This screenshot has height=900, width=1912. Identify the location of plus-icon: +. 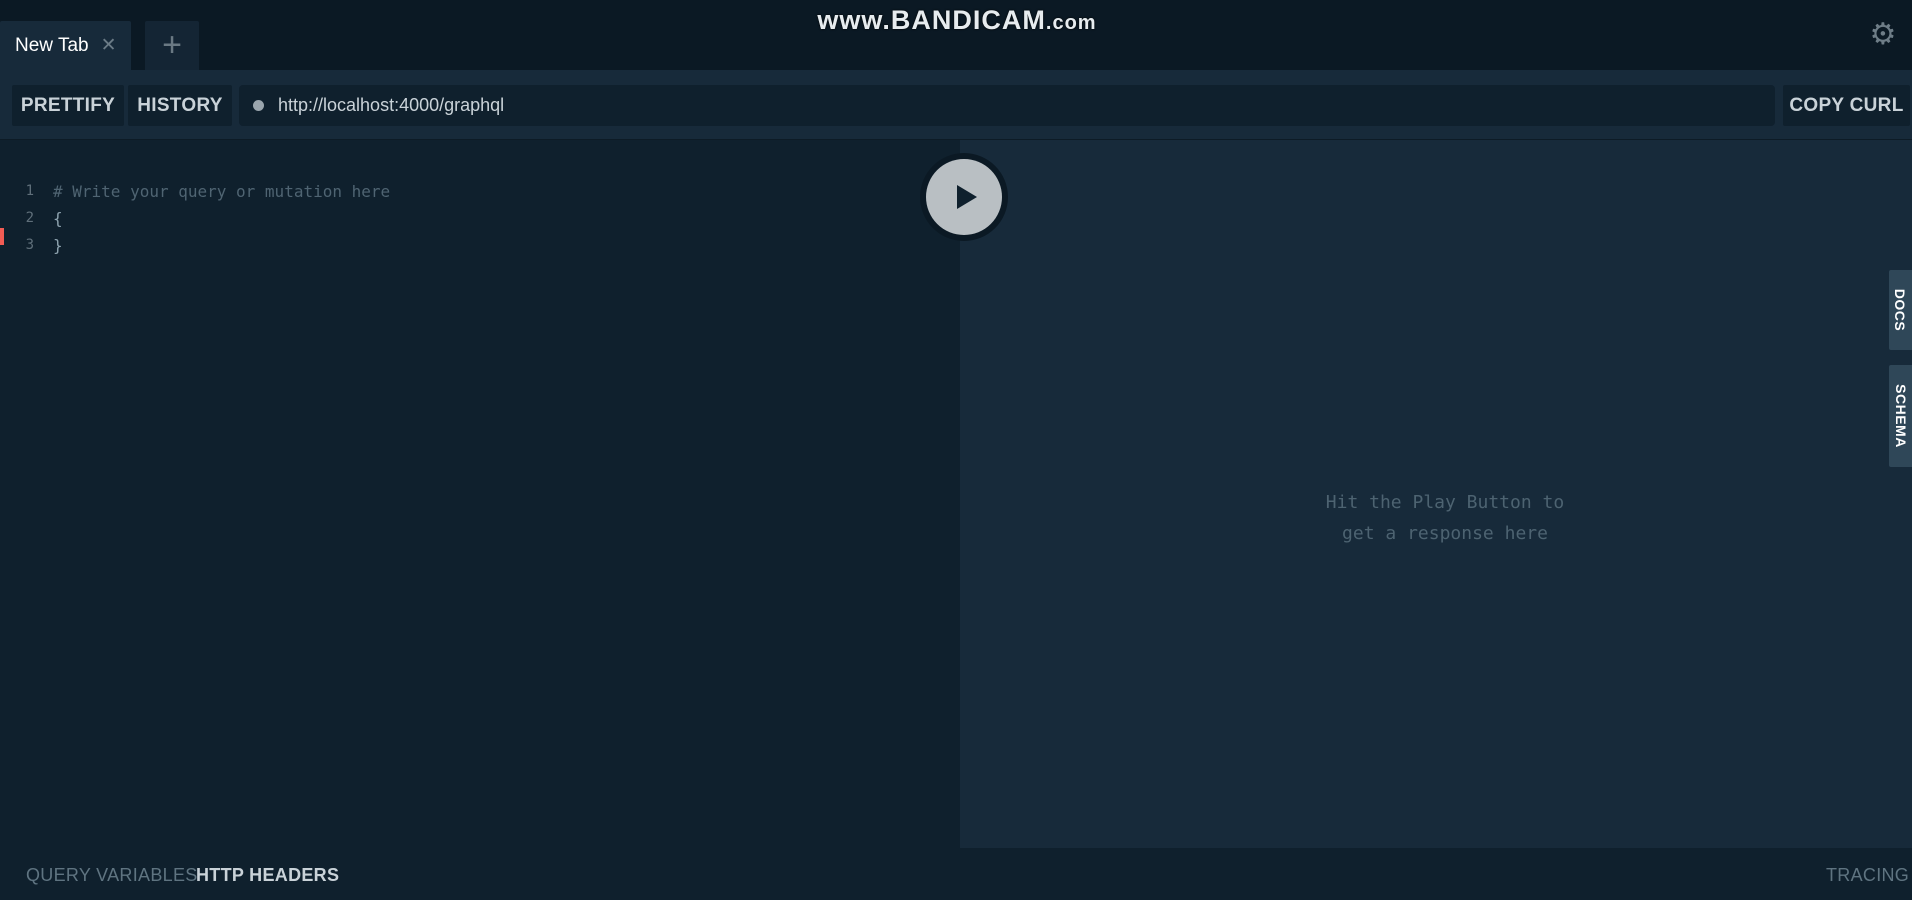
(172, 45).